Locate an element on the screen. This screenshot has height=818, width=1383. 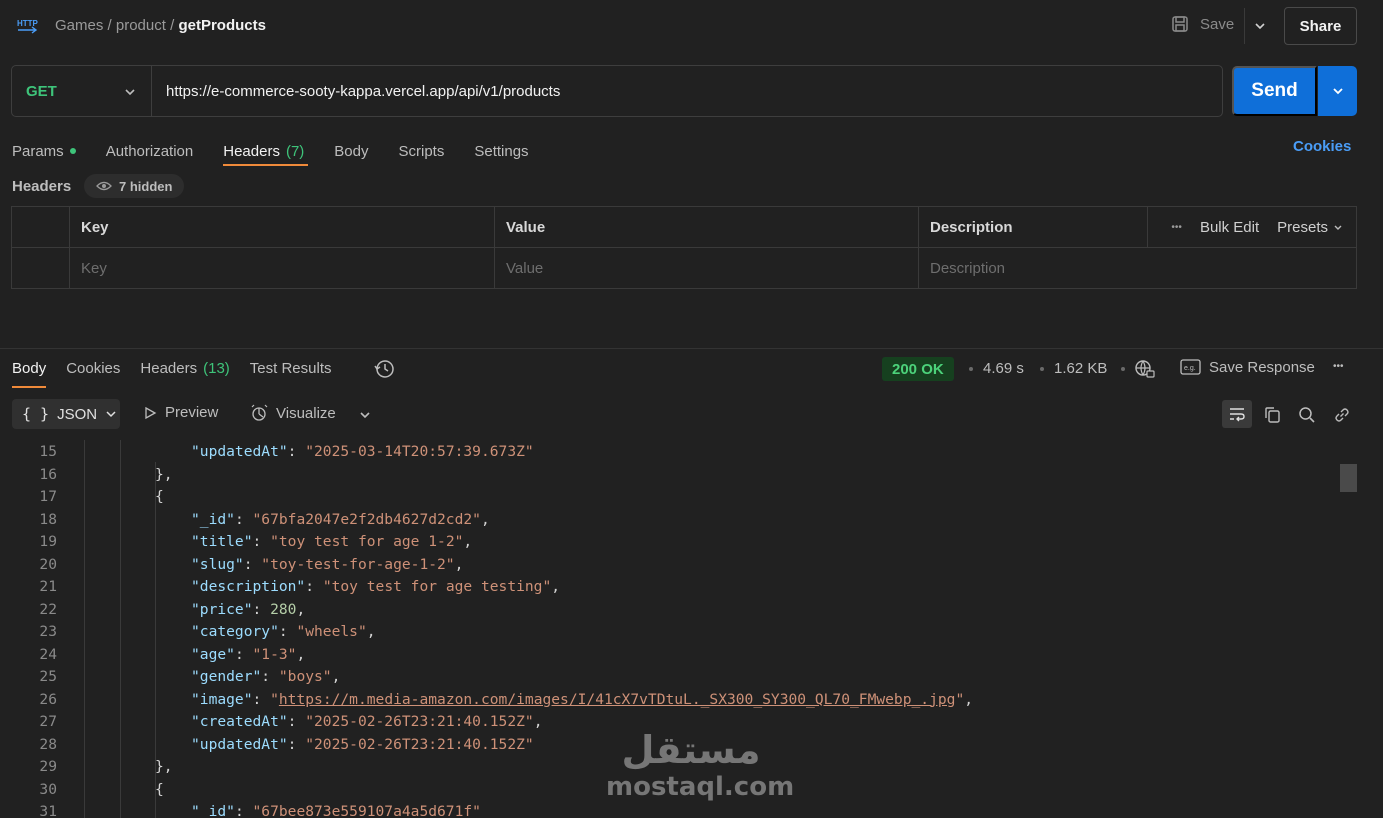
tab-settings: Settings is located at coordinates (501, 151).